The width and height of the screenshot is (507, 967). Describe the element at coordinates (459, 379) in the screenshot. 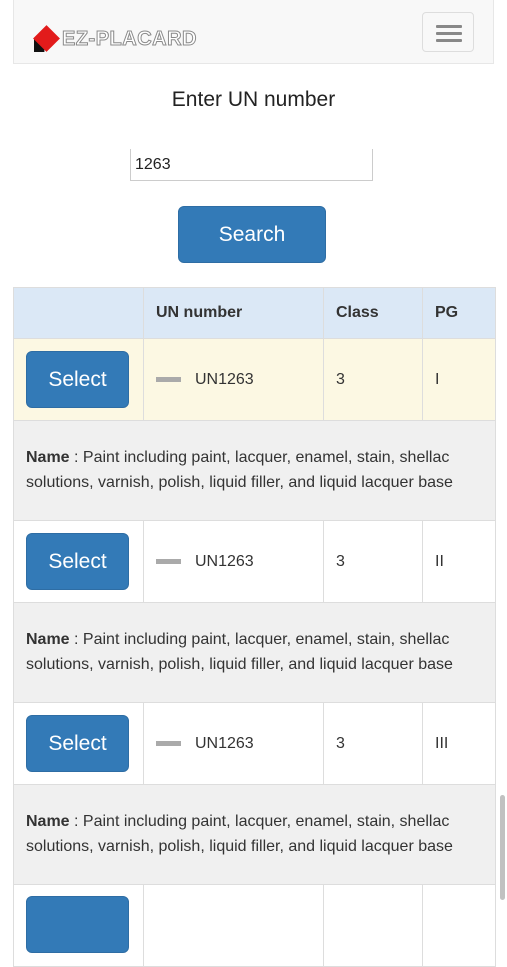

I see `pg-cell: I` at that location.